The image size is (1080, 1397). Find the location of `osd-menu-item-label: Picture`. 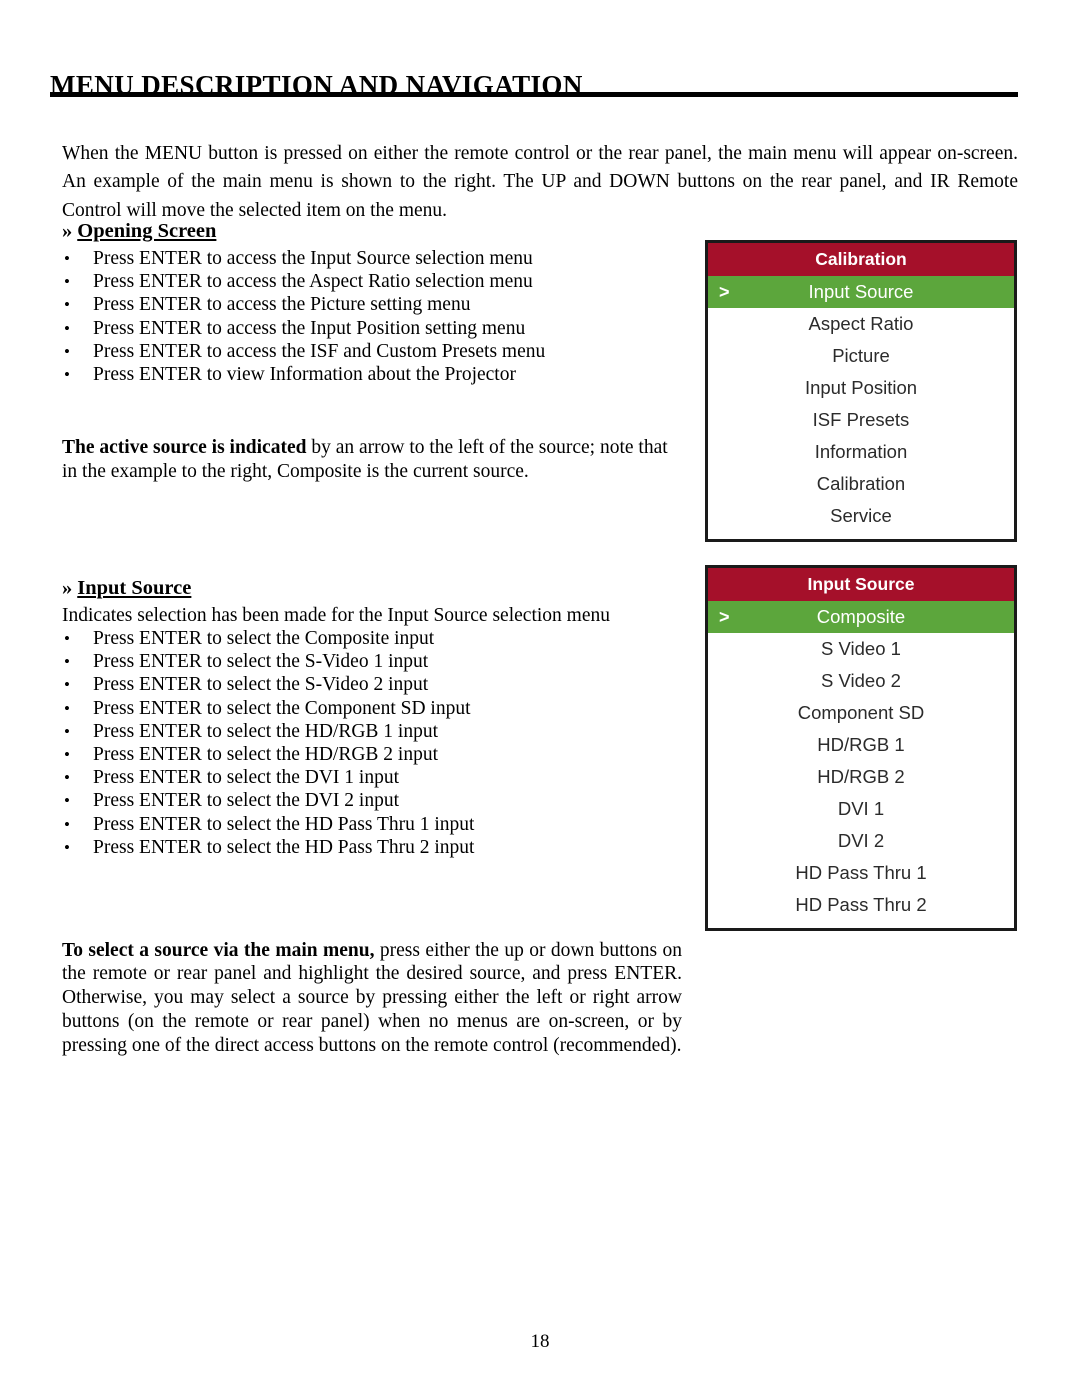

osd-menu-item-label: Picture is located at coordinates (861, 355).